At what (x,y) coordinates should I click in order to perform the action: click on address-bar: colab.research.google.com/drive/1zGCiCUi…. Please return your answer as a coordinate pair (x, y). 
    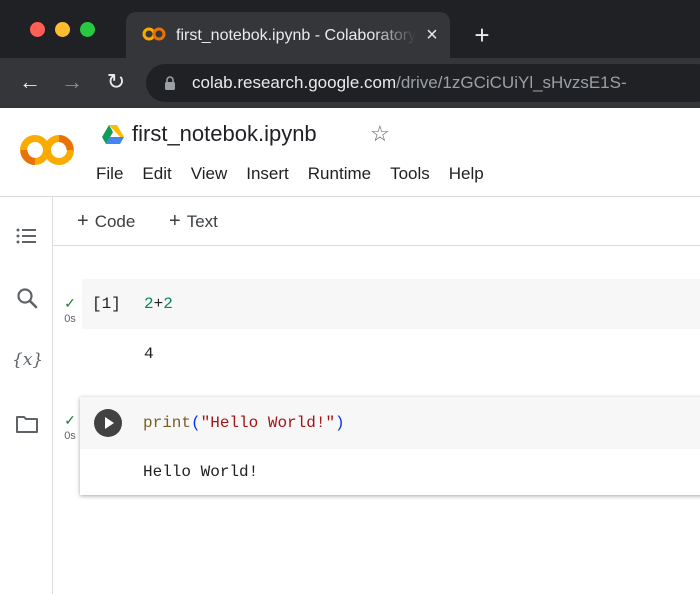
    Looking at the image, I should click on (423, 83).